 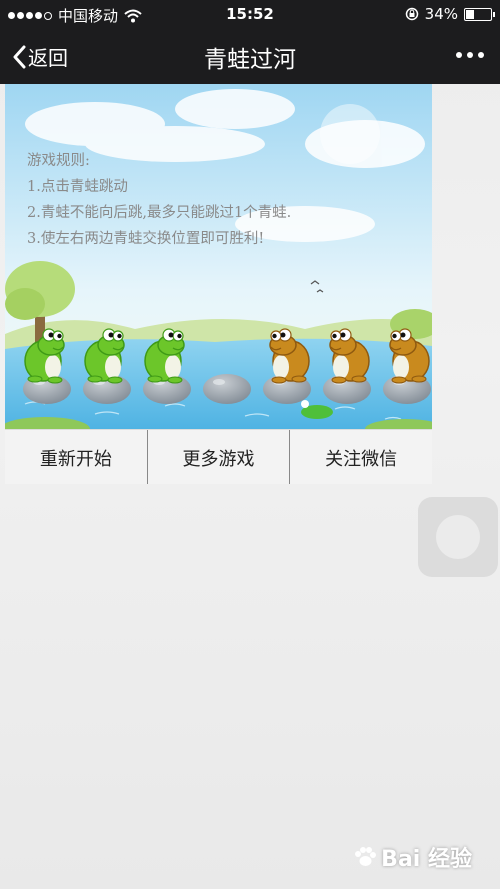 I want to click on watermark: Bai 经验, so click(x=412, y=857).